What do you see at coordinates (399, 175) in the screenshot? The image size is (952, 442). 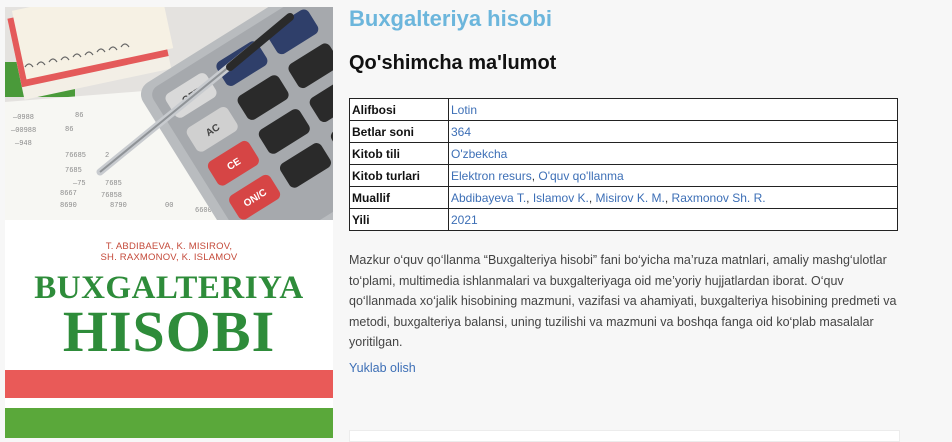 I see `row-label: Kitob turlari` at bounding box center [399, 175].